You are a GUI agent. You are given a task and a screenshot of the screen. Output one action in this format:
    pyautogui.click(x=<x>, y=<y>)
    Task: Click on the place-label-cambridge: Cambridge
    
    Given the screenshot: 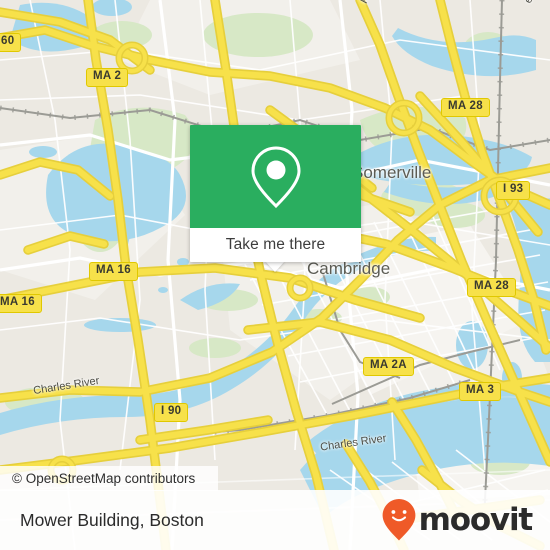 What is the action you would take?
    pyautogui.click(x=349, y=268)
    